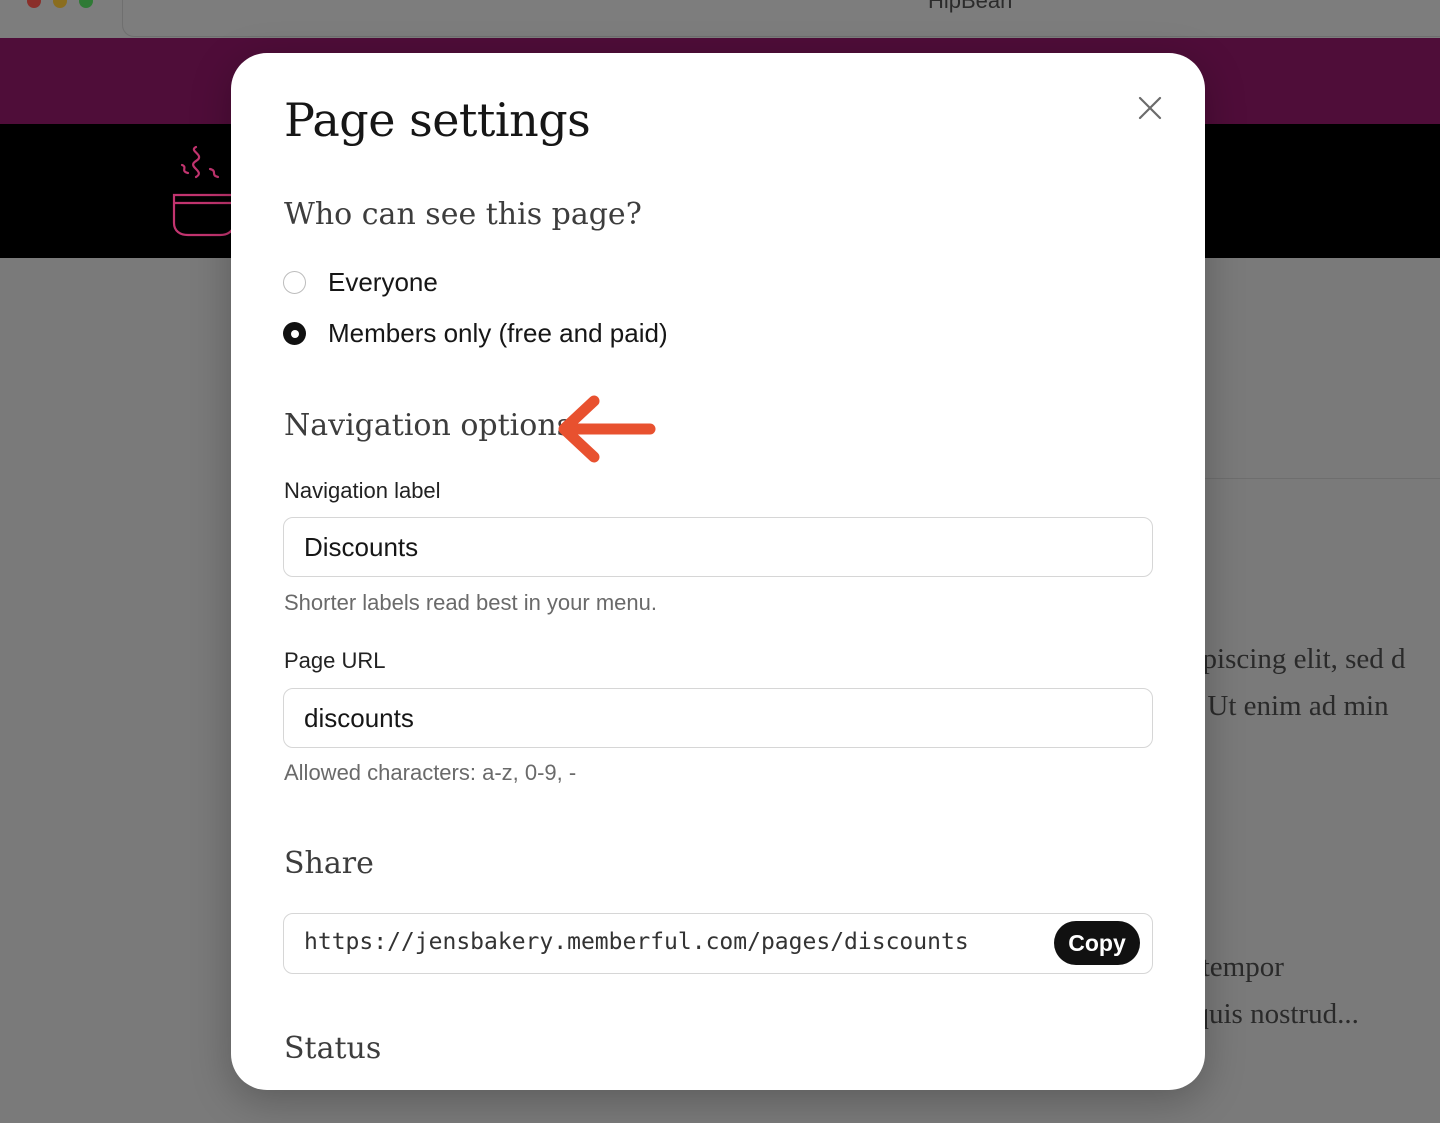 The image size is (1440, 1123). Describe the element at coordinates (718, 547) in the screenshot. I see `navigation-label-input` at that location.